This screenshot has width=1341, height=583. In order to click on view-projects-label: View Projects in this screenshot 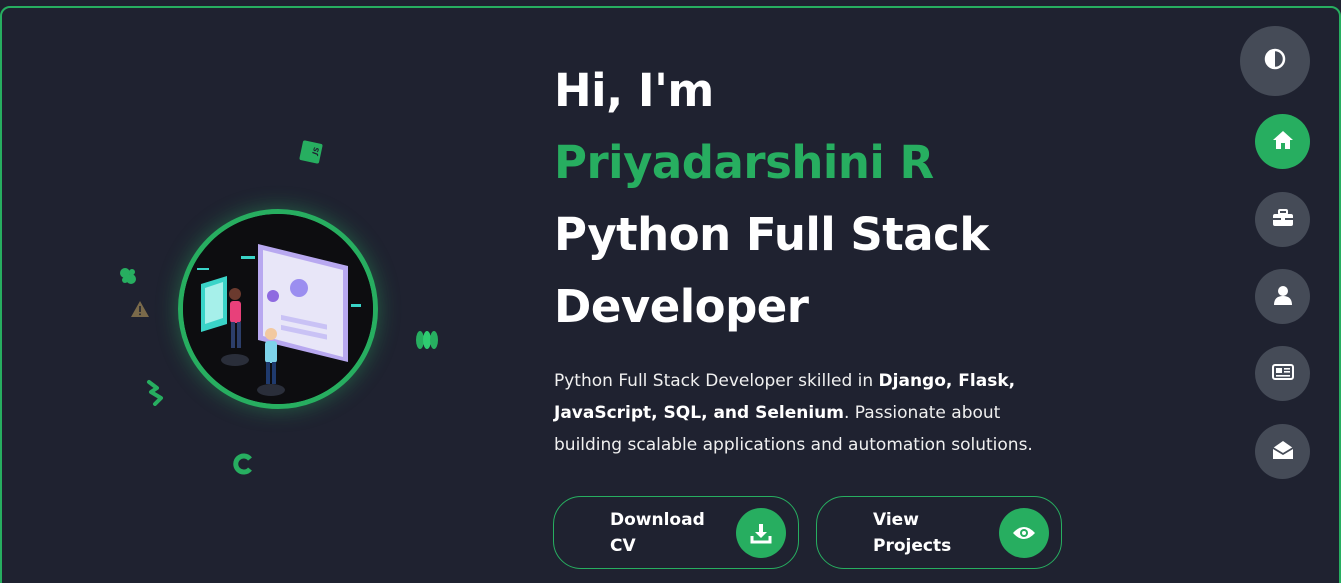, I will do `click(912, 532)`.